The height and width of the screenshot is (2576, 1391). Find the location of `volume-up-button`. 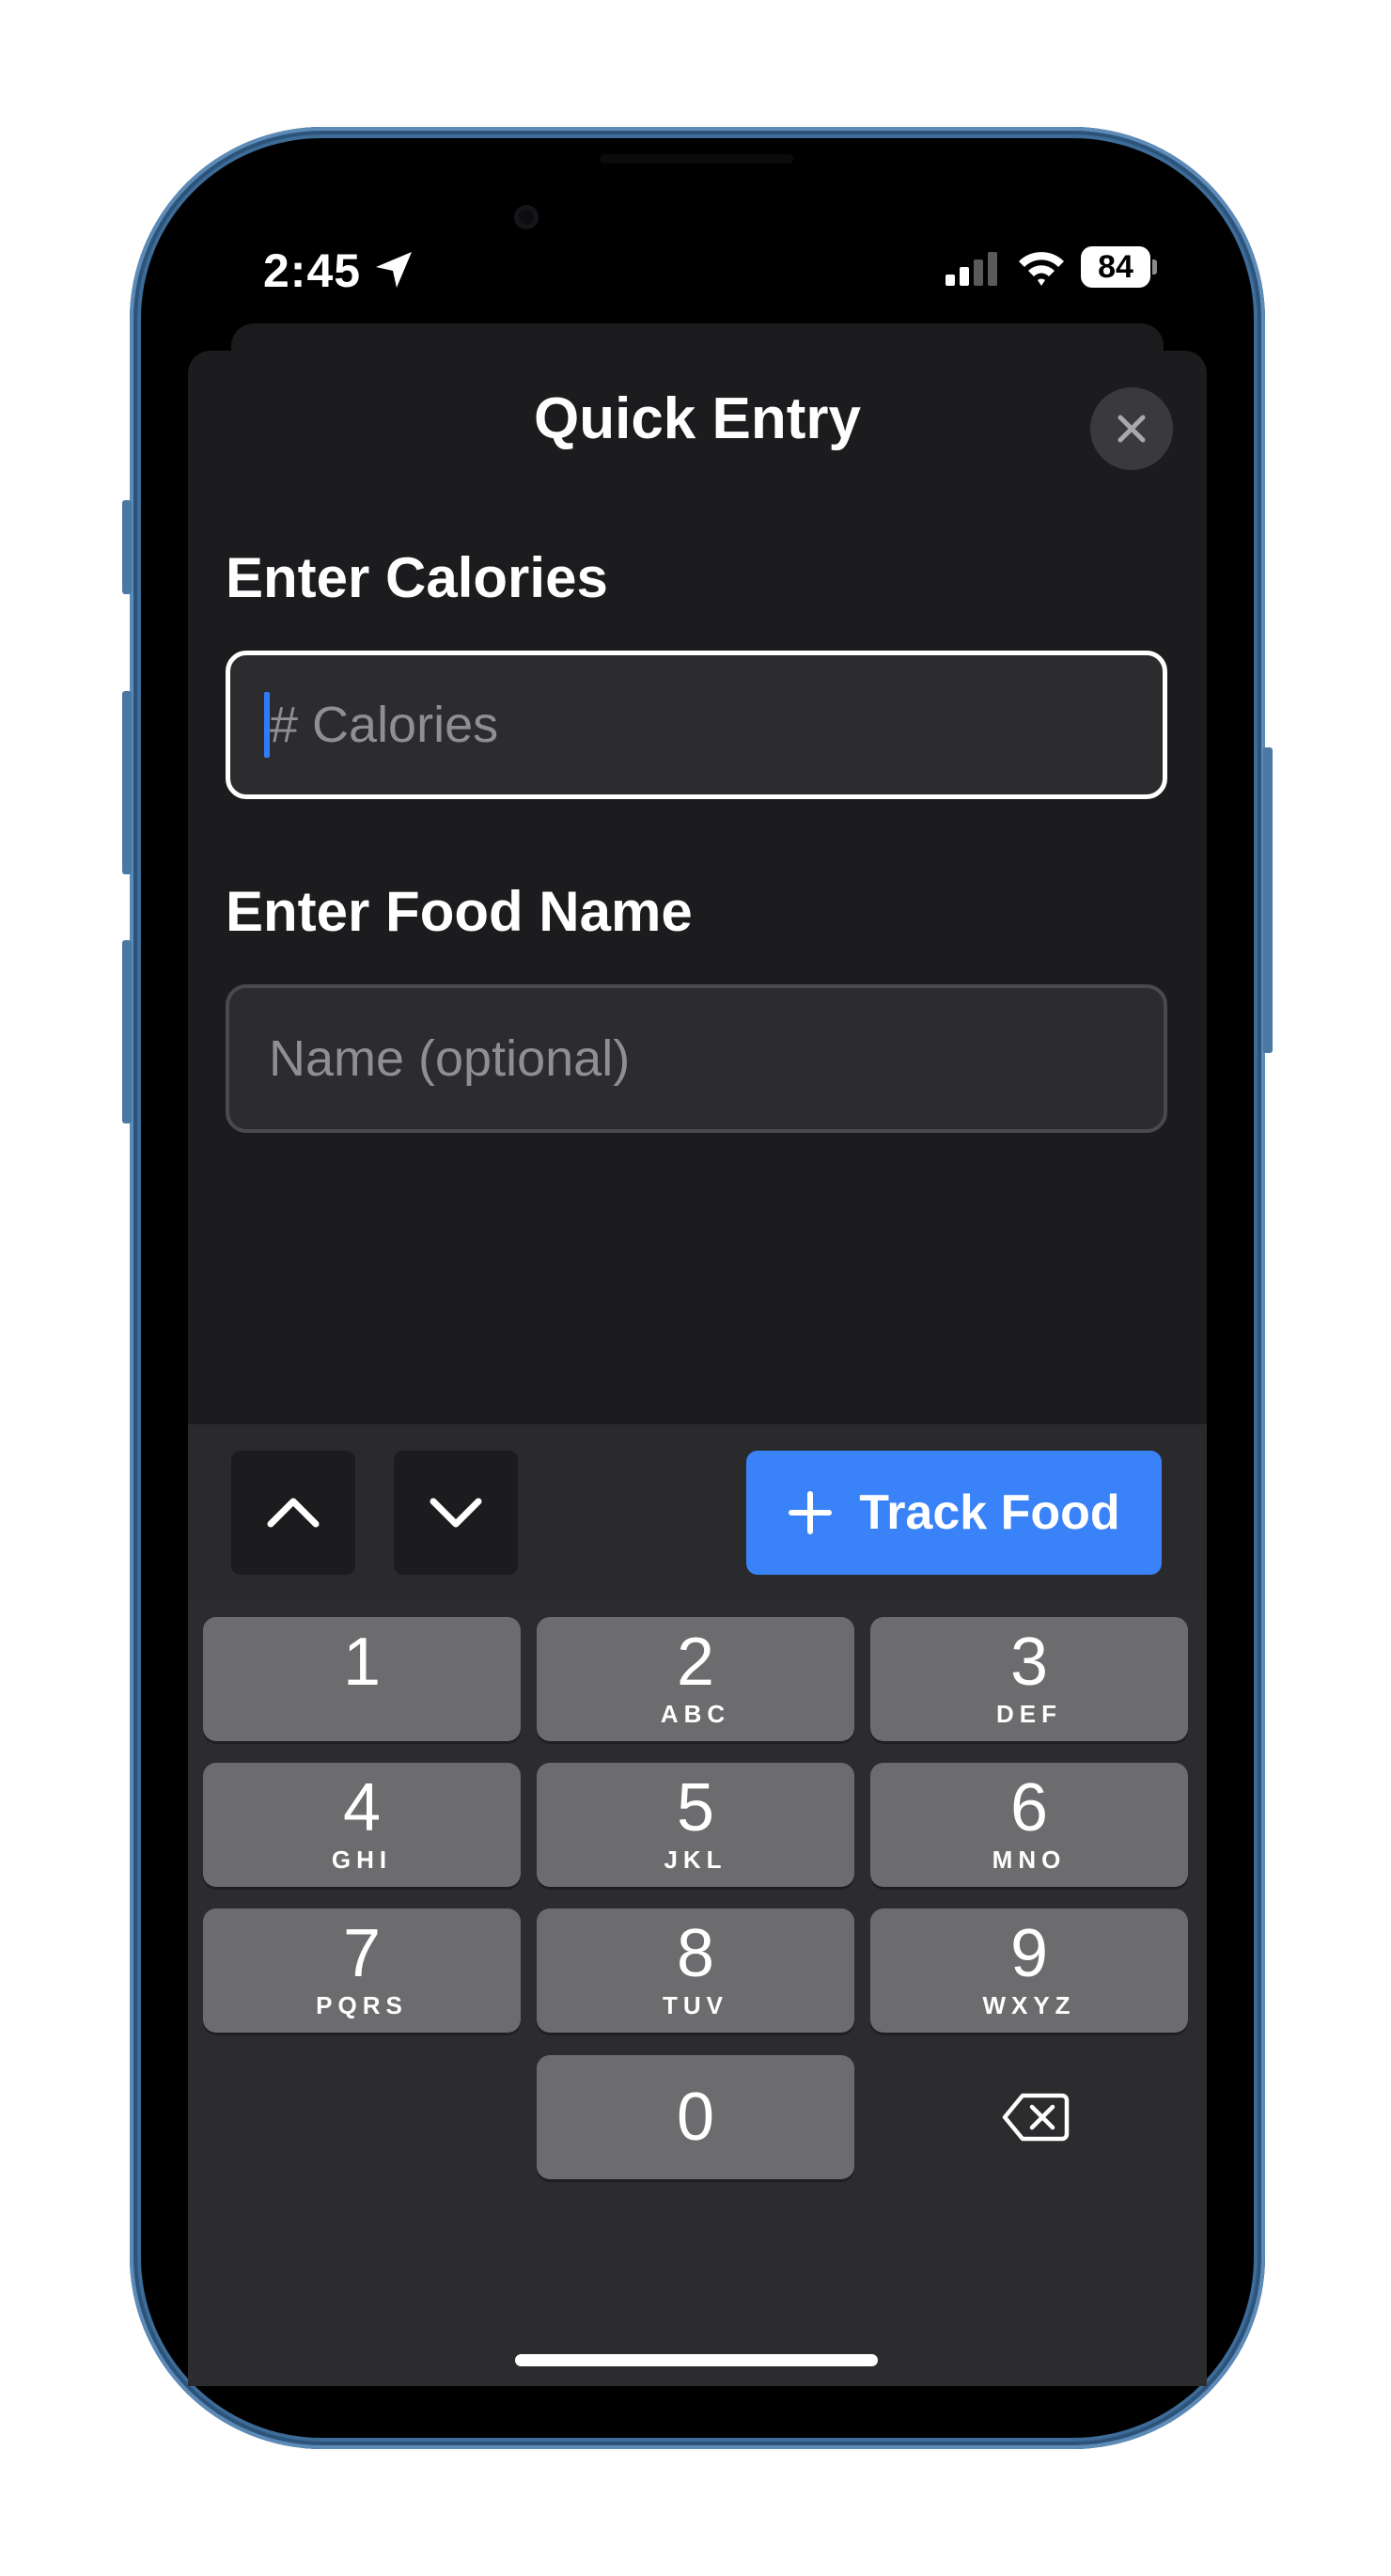

volume-up-button is located at coordinates (127, 783).